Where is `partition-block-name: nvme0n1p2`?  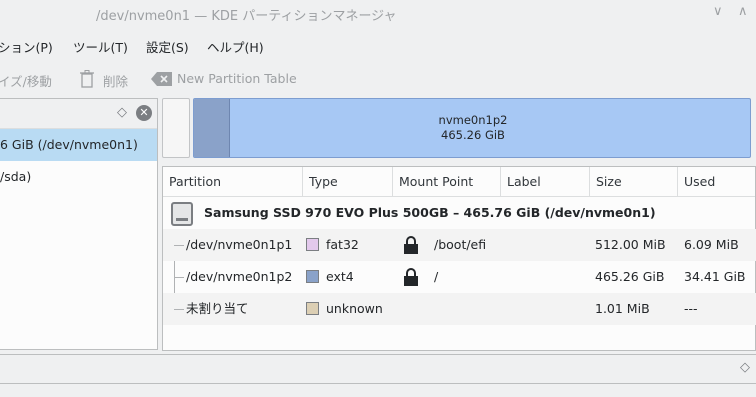 partition-block-name: nvme0n1p2 is located at coordinates (473, 120).